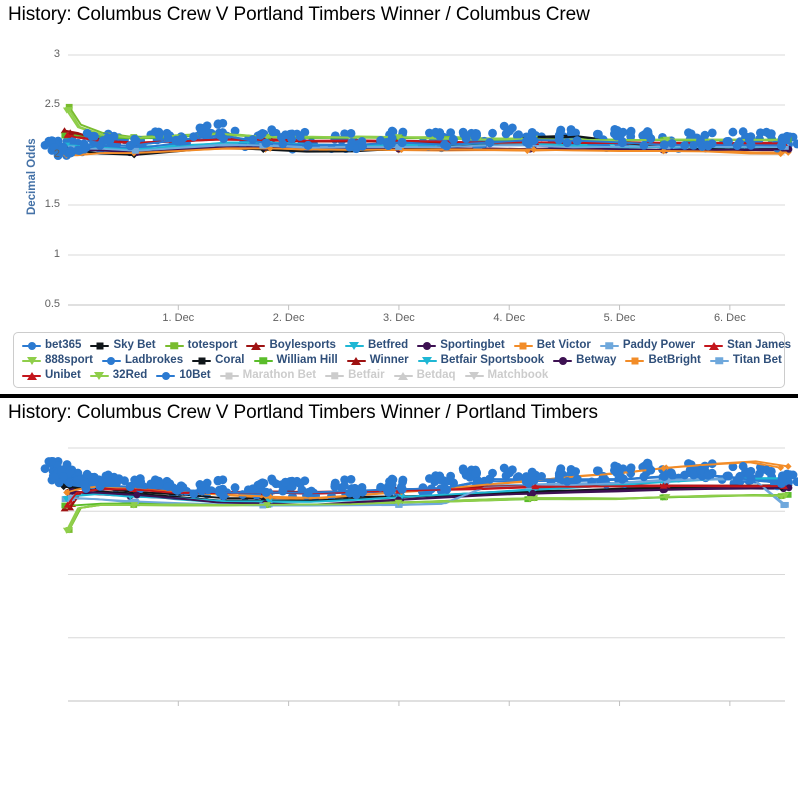 The image size is (798, 802). Describe the element at coordinates (563, 344) in the screenshot. I see `legend-item-label: Bet Victor` at that location.